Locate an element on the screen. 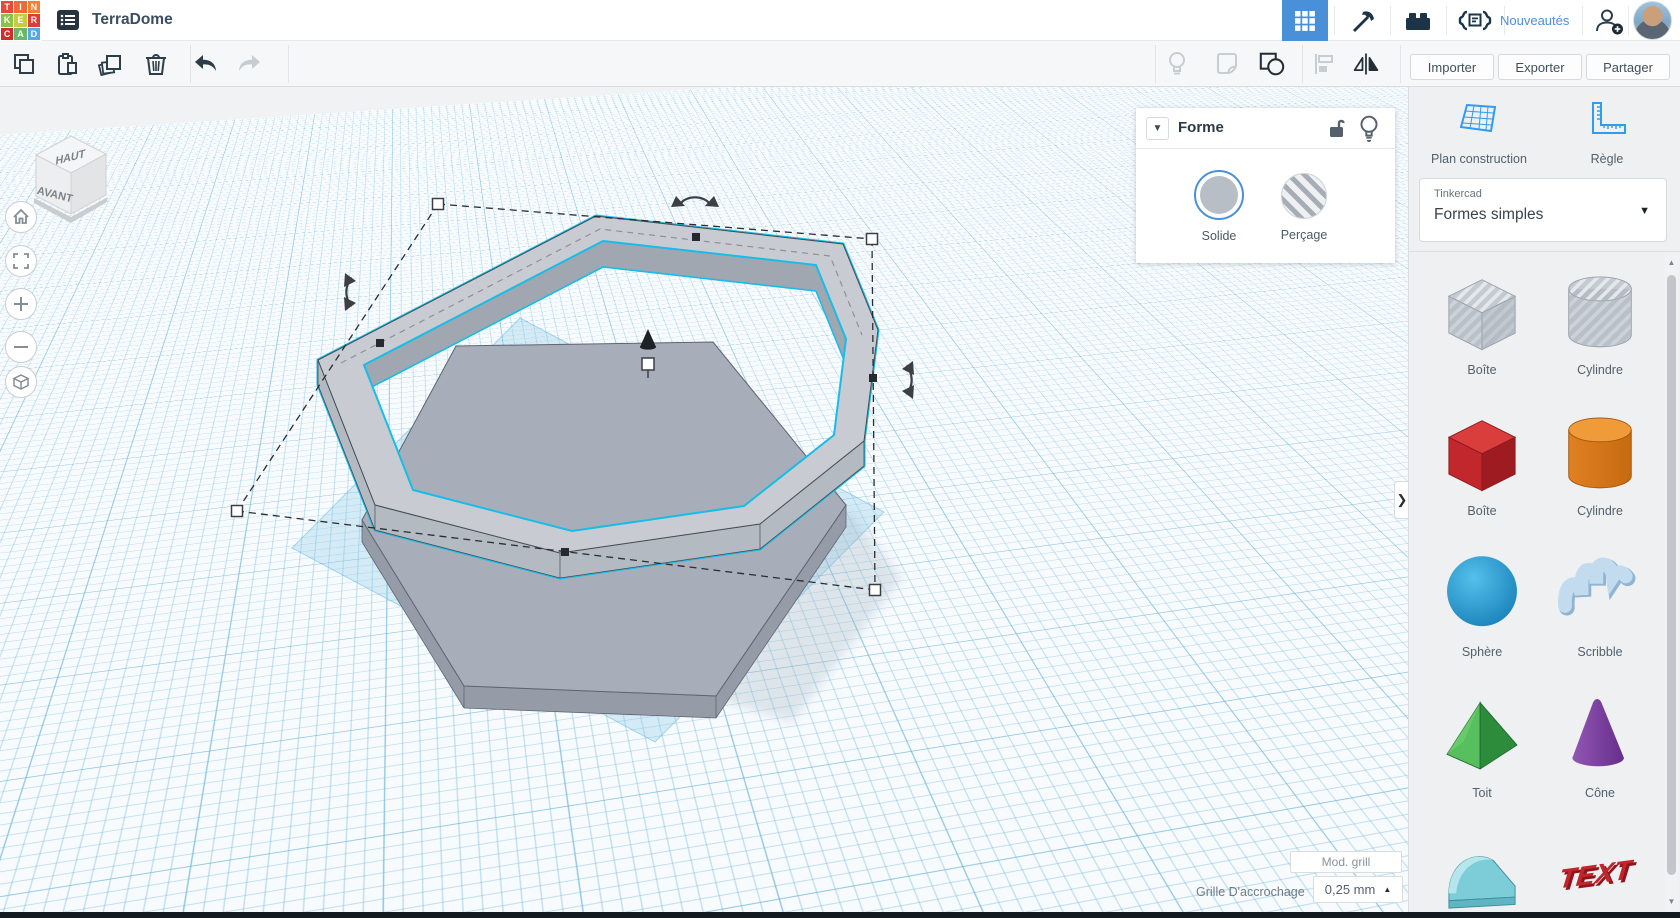 This screenshot has height=918, width=1680. duplicate-icon is located at coordinates (109, 65).